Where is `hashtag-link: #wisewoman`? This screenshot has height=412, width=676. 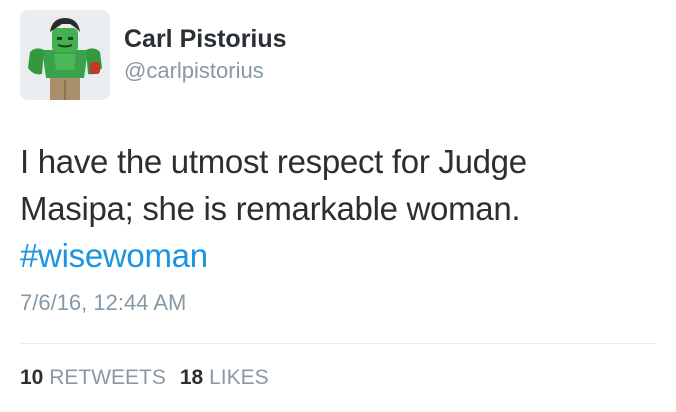
hashtag-link: #wisewoman is located at coordinates (335, 255).